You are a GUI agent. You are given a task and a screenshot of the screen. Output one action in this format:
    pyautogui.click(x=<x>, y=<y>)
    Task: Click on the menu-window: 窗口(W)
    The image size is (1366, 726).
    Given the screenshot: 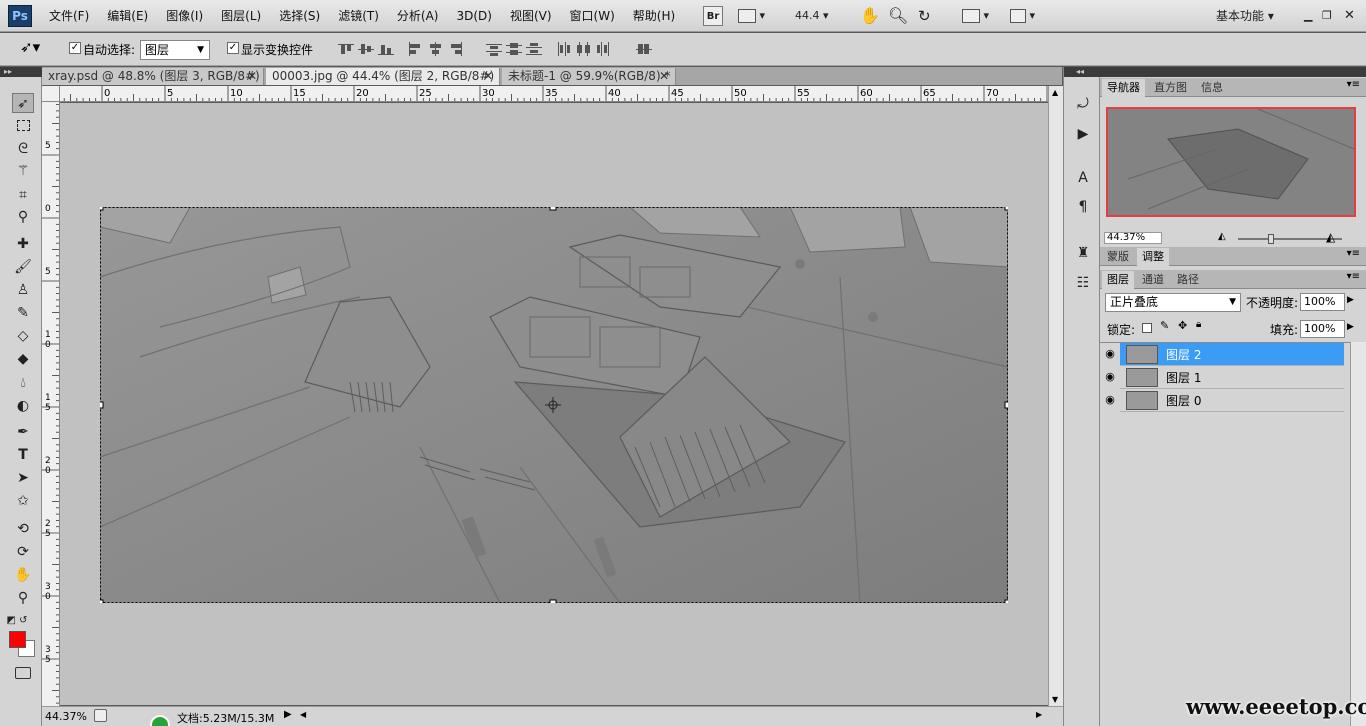 What is the action you would take?
    pyautogui.click(x=592, y=16)
    